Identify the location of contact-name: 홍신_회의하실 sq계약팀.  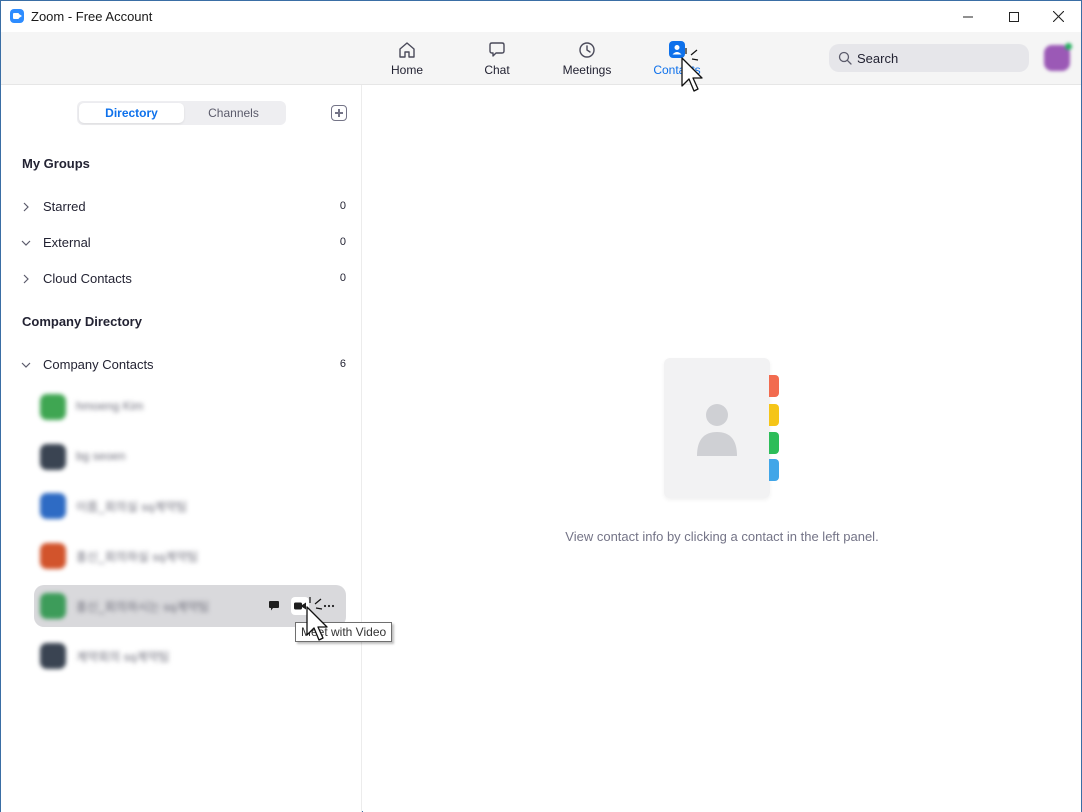
(137, 557).